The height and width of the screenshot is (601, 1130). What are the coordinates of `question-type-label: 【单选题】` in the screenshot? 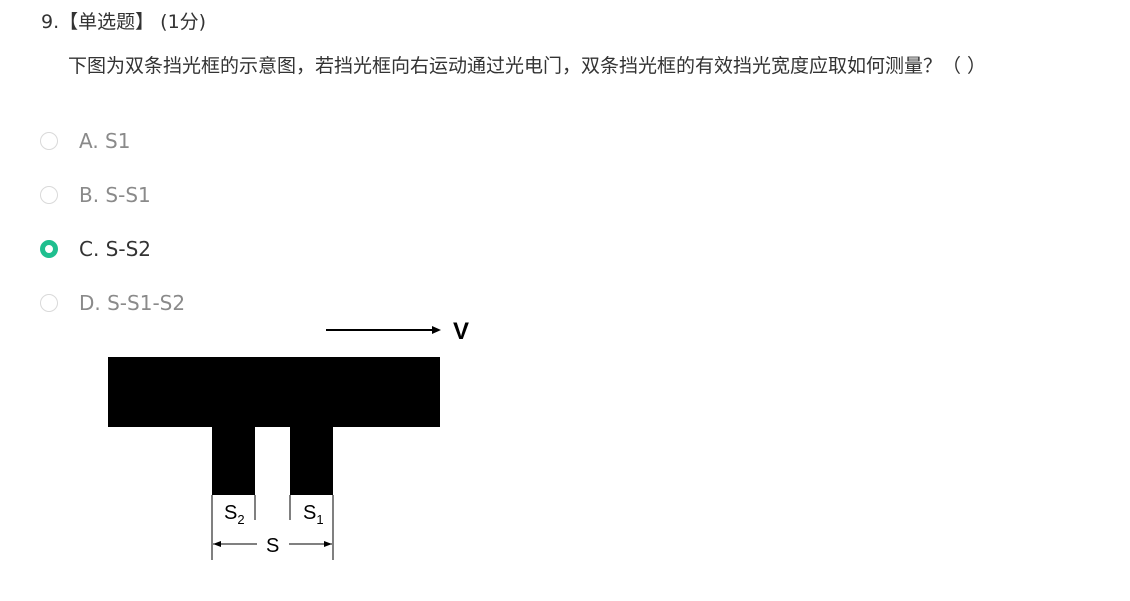 It's located at (107, 22).